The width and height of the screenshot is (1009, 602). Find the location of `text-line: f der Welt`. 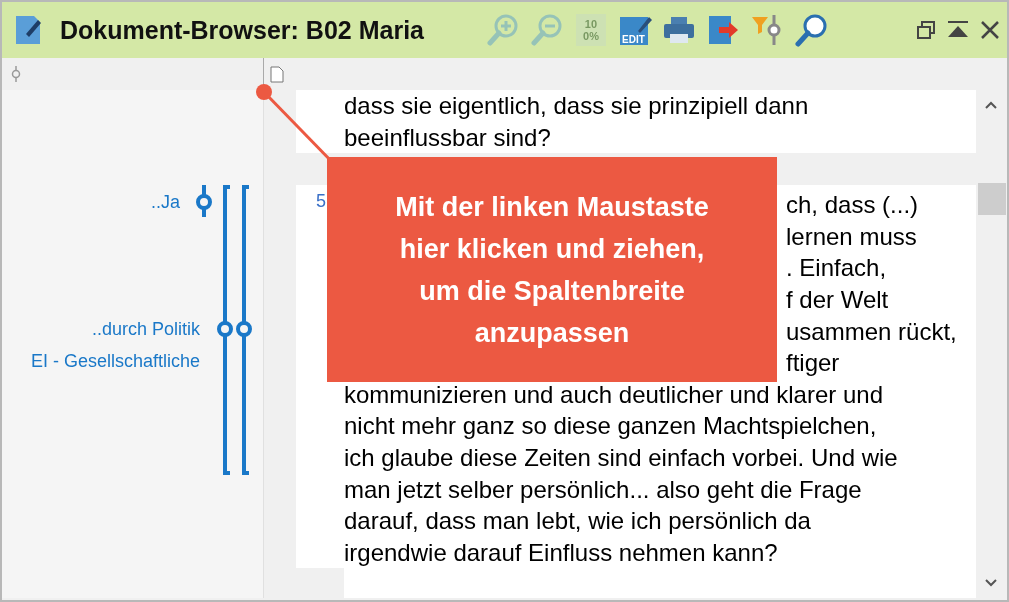

text-line: f der Welt is located at coordinates (837, 299).